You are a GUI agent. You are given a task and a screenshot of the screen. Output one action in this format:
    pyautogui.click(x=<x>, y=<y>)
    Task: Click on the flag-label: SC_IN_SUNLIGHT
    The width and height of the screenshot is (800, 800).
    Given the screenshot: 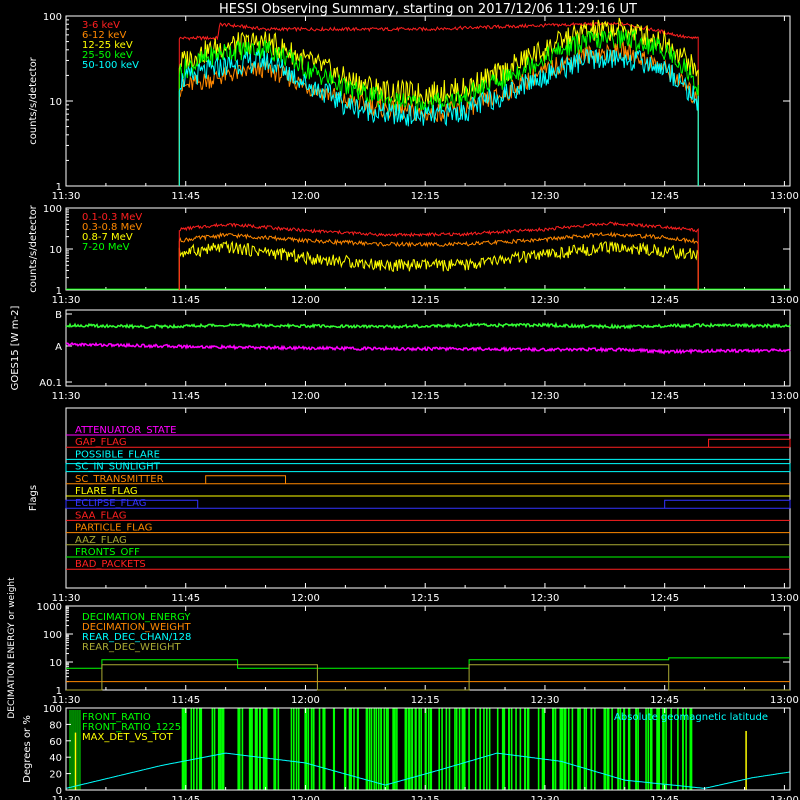 What is the action you would take?
    pyautogui.click(x=118, y=467)
    